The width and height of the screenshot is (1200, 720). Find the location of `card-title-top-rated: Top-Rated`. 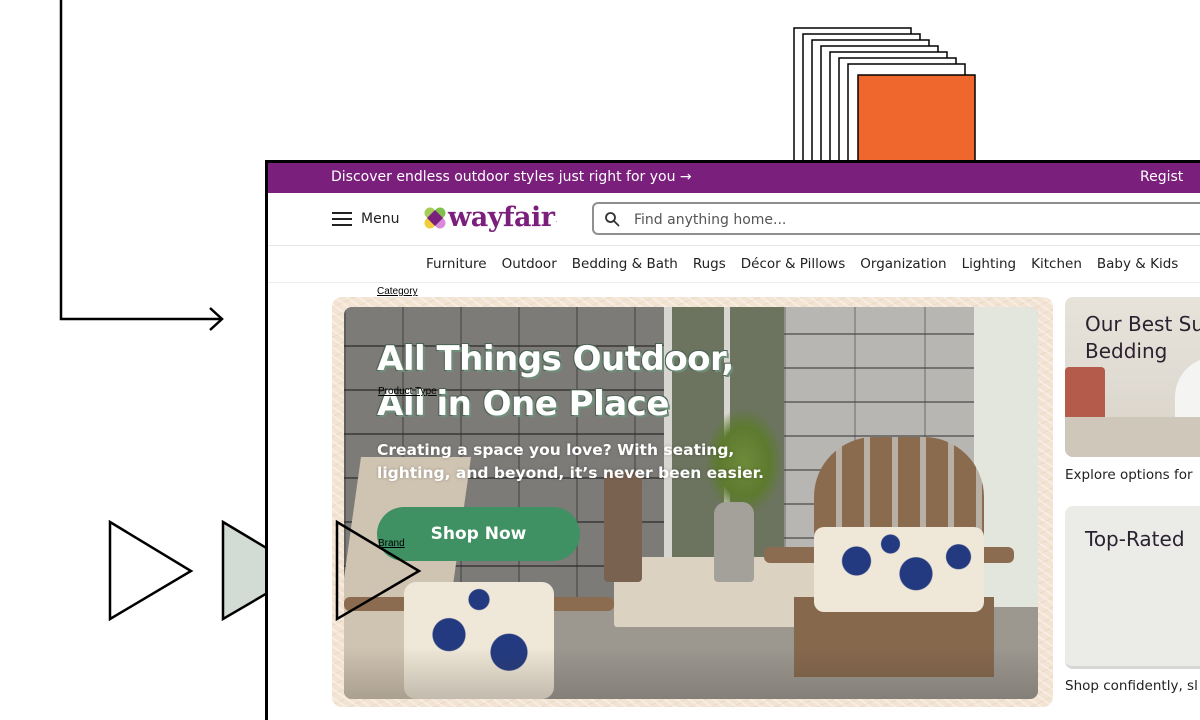

card-title-top-rated: Top-Rated is located at coordinates (1135, 539).